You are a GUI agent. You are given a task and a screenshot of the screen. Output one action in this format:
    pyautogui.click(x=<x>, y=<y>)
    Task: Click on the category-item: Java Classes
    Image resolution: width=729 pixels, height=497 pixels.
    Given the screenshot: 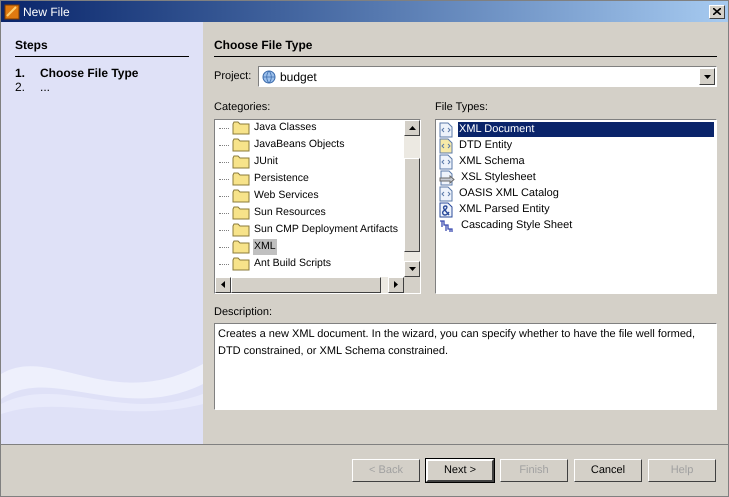 What is the action you would take?
    pyautogui.click(x=285, y=128)
    